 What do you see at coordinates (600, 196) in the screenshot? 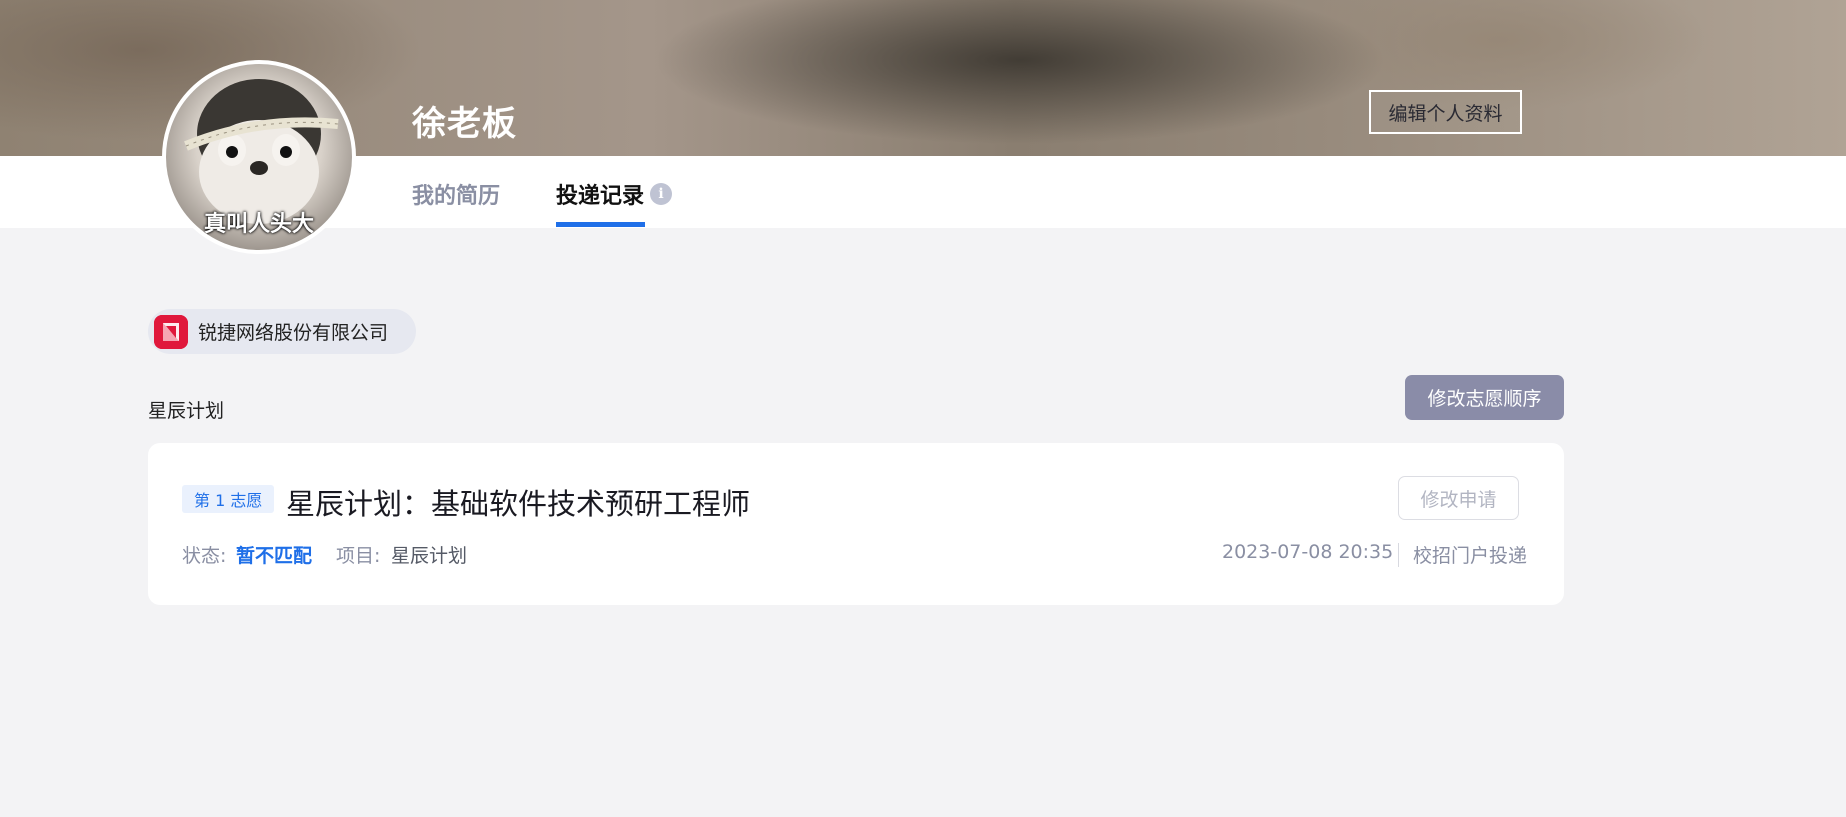
I see `tab-application-records-label: 投递记录` at bounding box center [600, 196].